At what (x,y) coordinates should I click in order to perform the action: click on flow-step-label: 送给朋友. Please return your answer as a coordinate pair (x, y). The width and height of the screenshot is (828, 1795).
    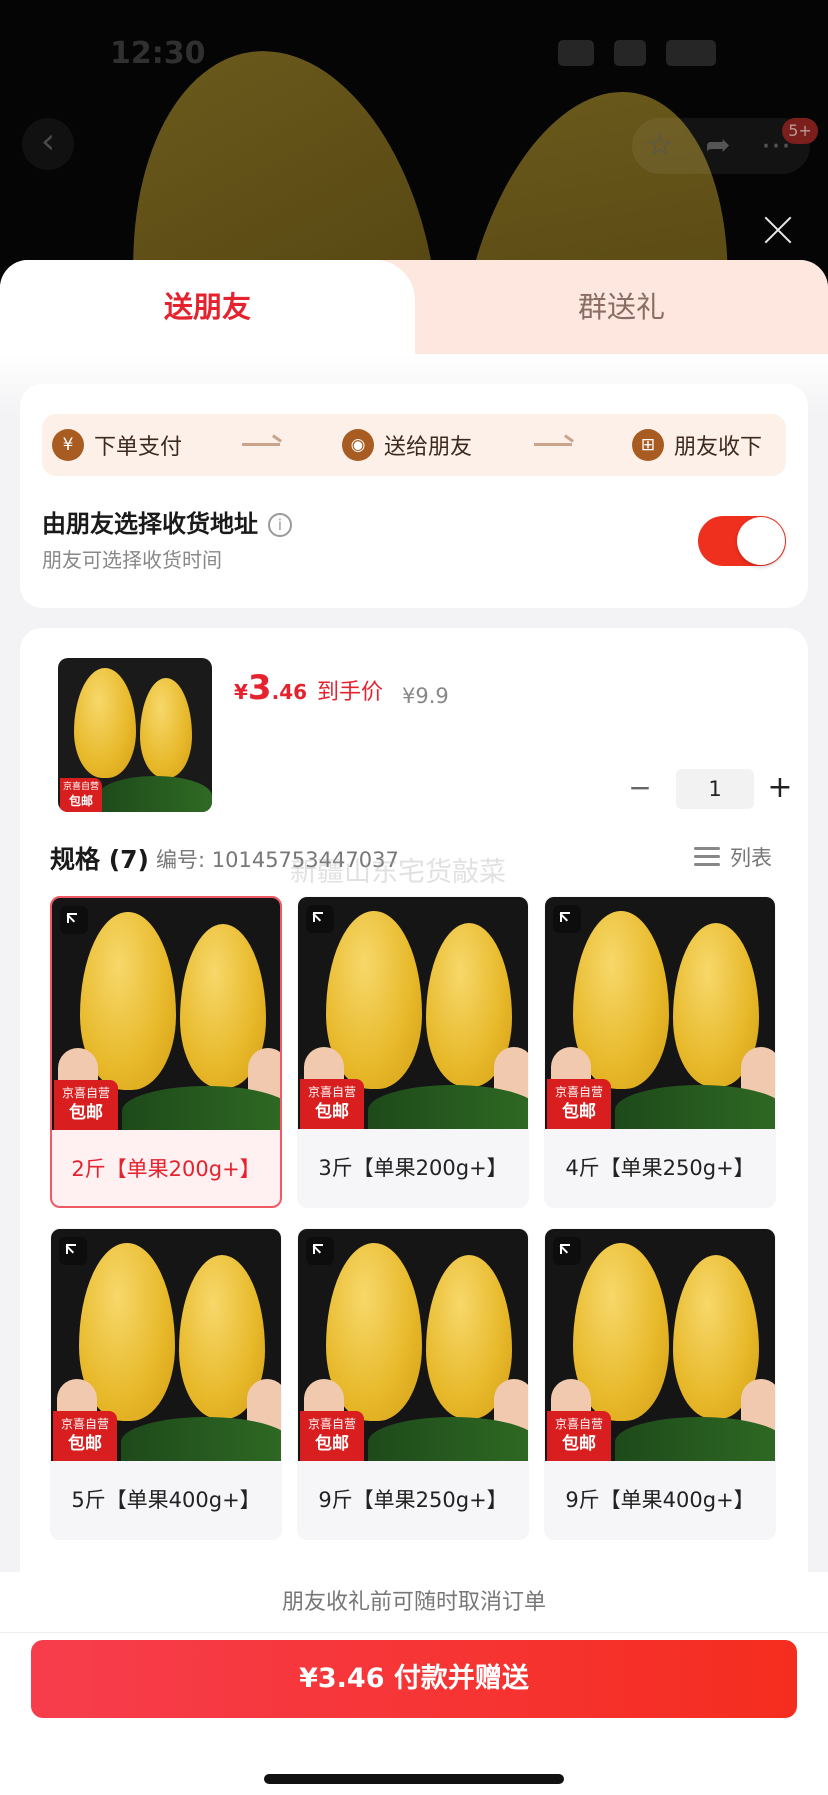
    Looking at the image, I should click on (428, 447).